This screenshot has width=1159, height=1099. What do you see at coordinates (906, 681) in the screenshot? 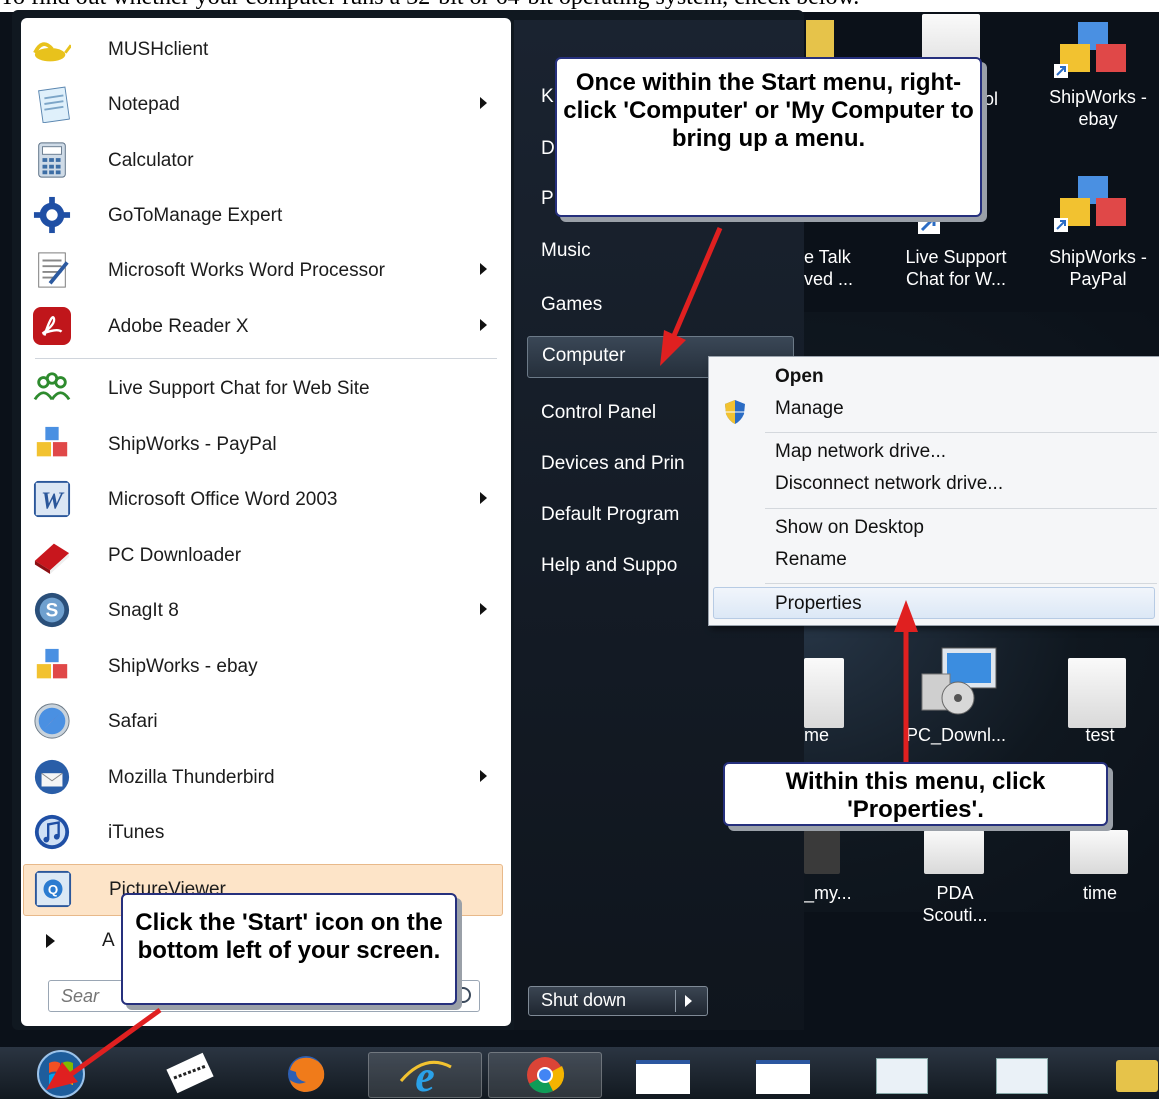
I see `arrow-to-properties` at bounding box center [906, 681].